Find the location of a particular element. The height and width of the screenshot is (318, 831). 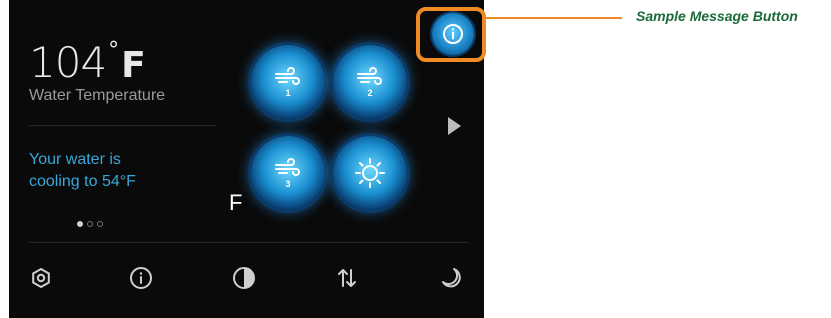

sort-button is located at coordinates (347, 278).